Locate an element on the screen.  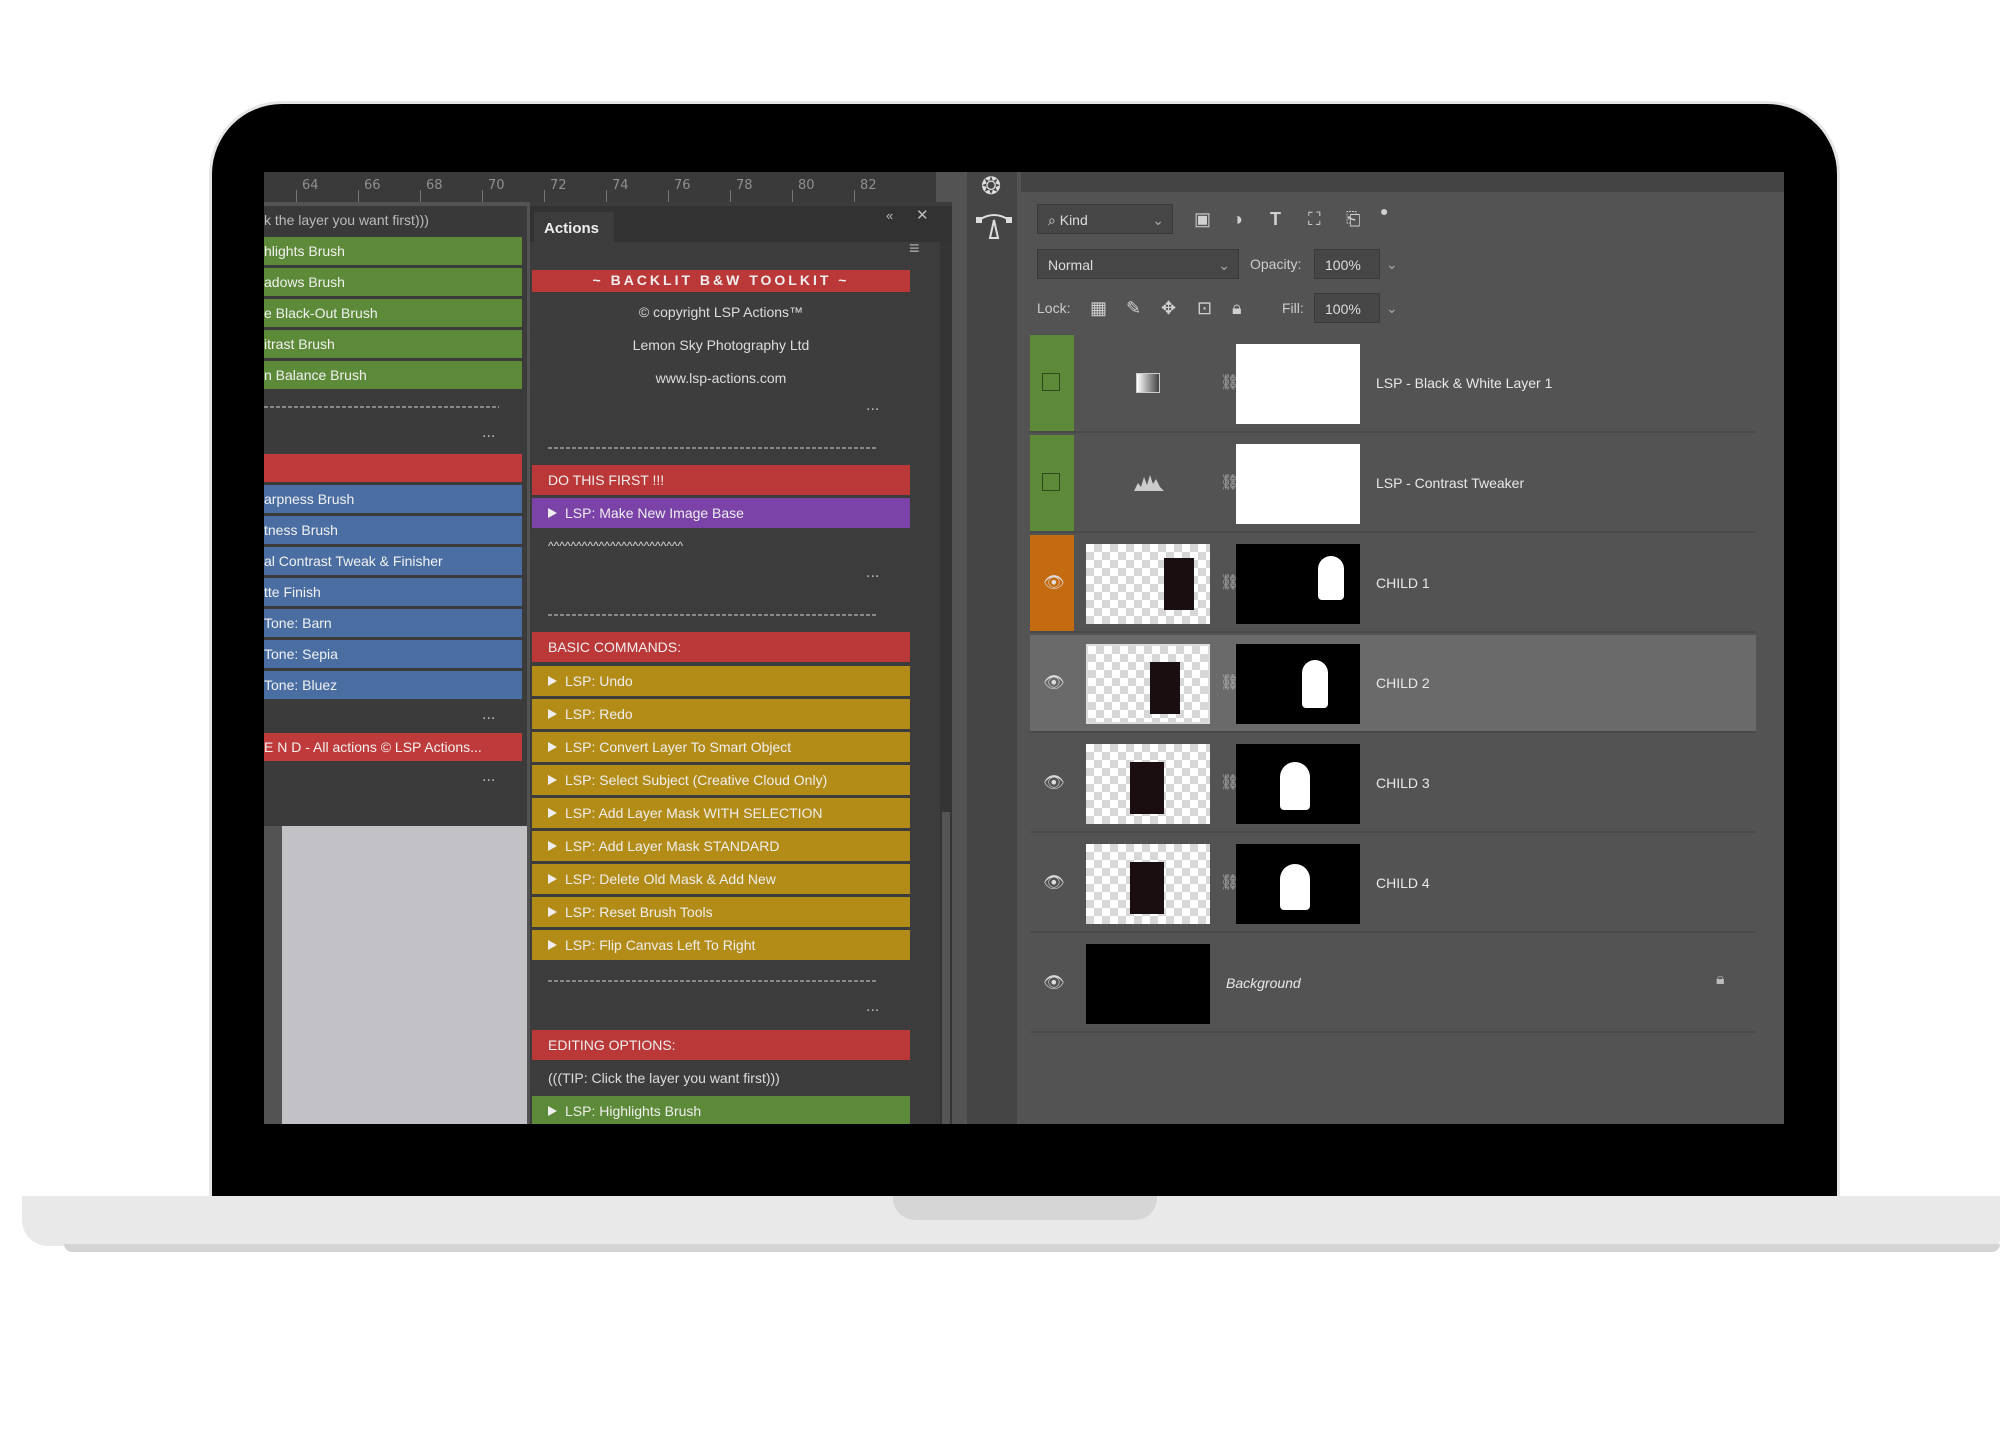
website-line: www.lsp-actions.com is located at coordinates (721, 378).